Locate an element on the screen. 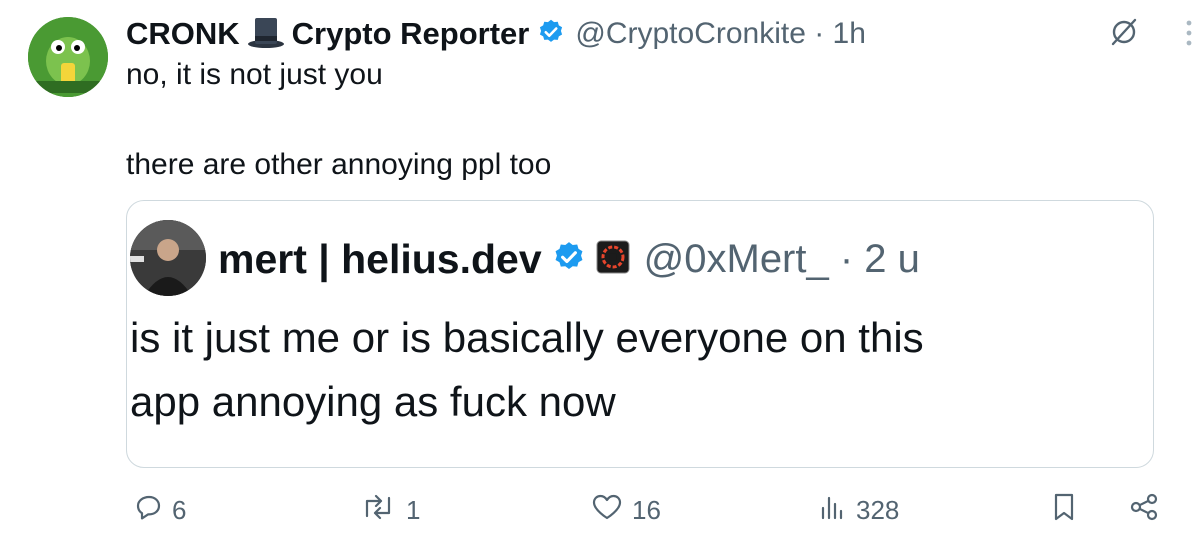  more-icon is located at coordinates (1189, 35).